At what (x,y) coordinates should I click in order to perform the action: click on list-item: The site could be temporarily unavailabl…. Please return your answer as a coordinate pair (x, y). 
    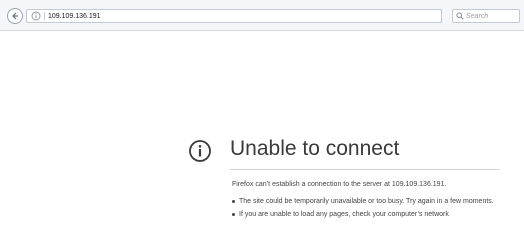
    Looking at the image, I should click on (372, 201).